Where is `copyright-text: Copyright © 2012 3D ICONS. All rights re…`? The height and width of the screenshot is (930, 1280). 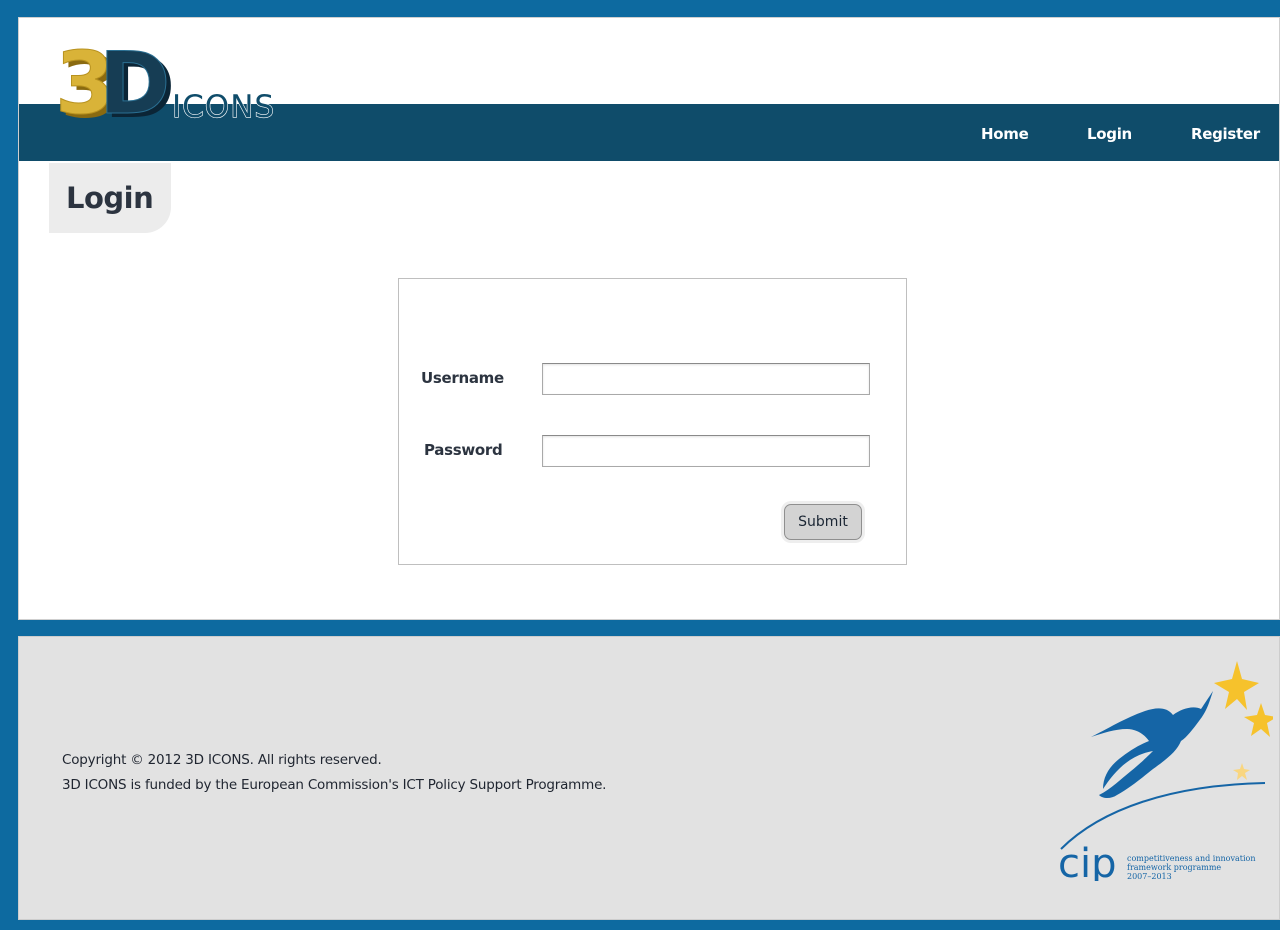 copyright-text: Copyright © 2012 3D ICONS. All rights re… is located at coordinates (222, 760).